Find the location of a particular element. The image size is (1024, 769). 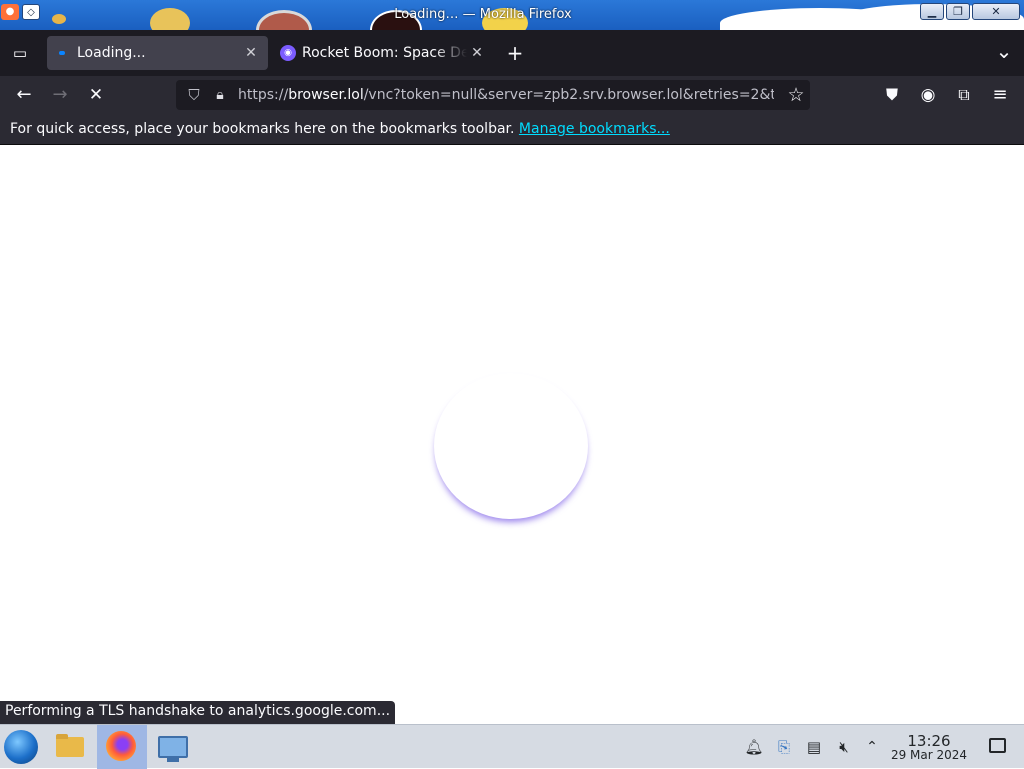

clock-date: 29 Mar 2024 is located at coordinates (929, 755).